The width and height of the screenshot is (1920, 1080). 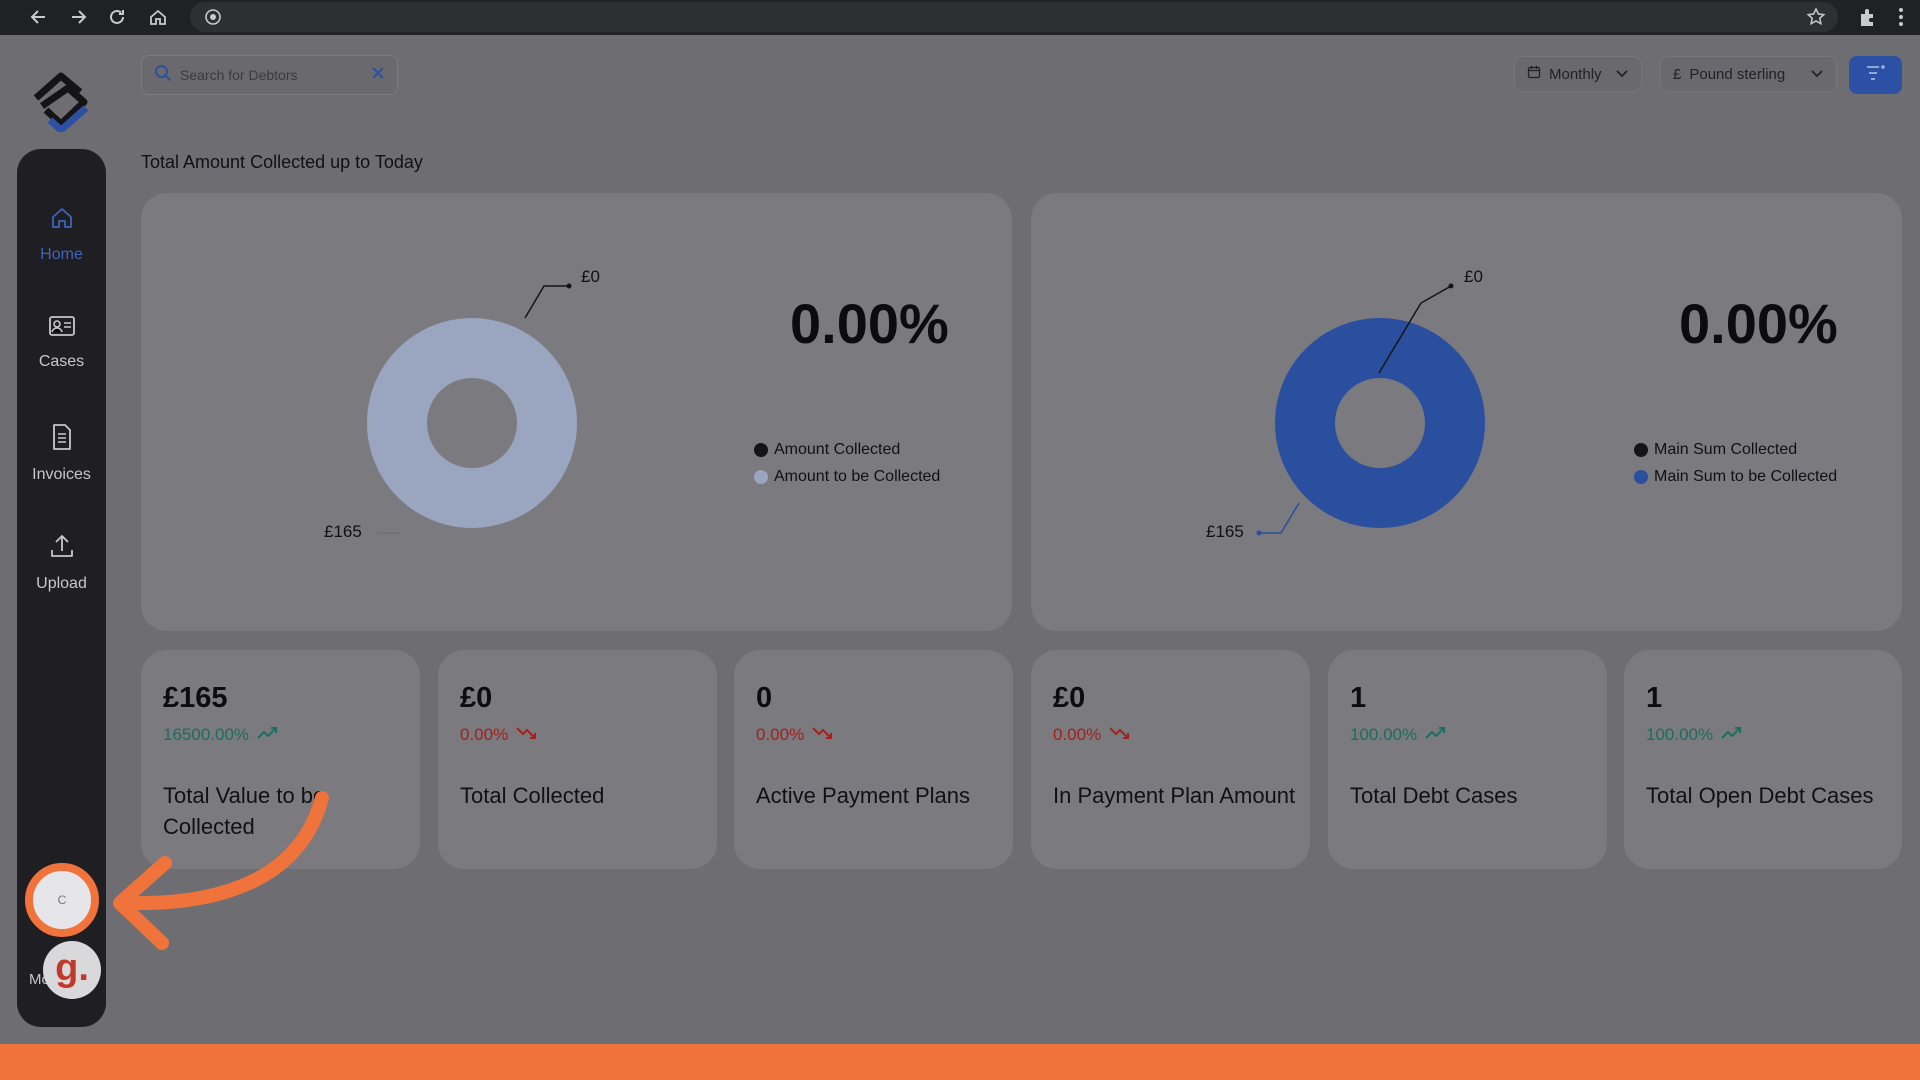 I want to click on home-icon, so click(x=62, y=220).